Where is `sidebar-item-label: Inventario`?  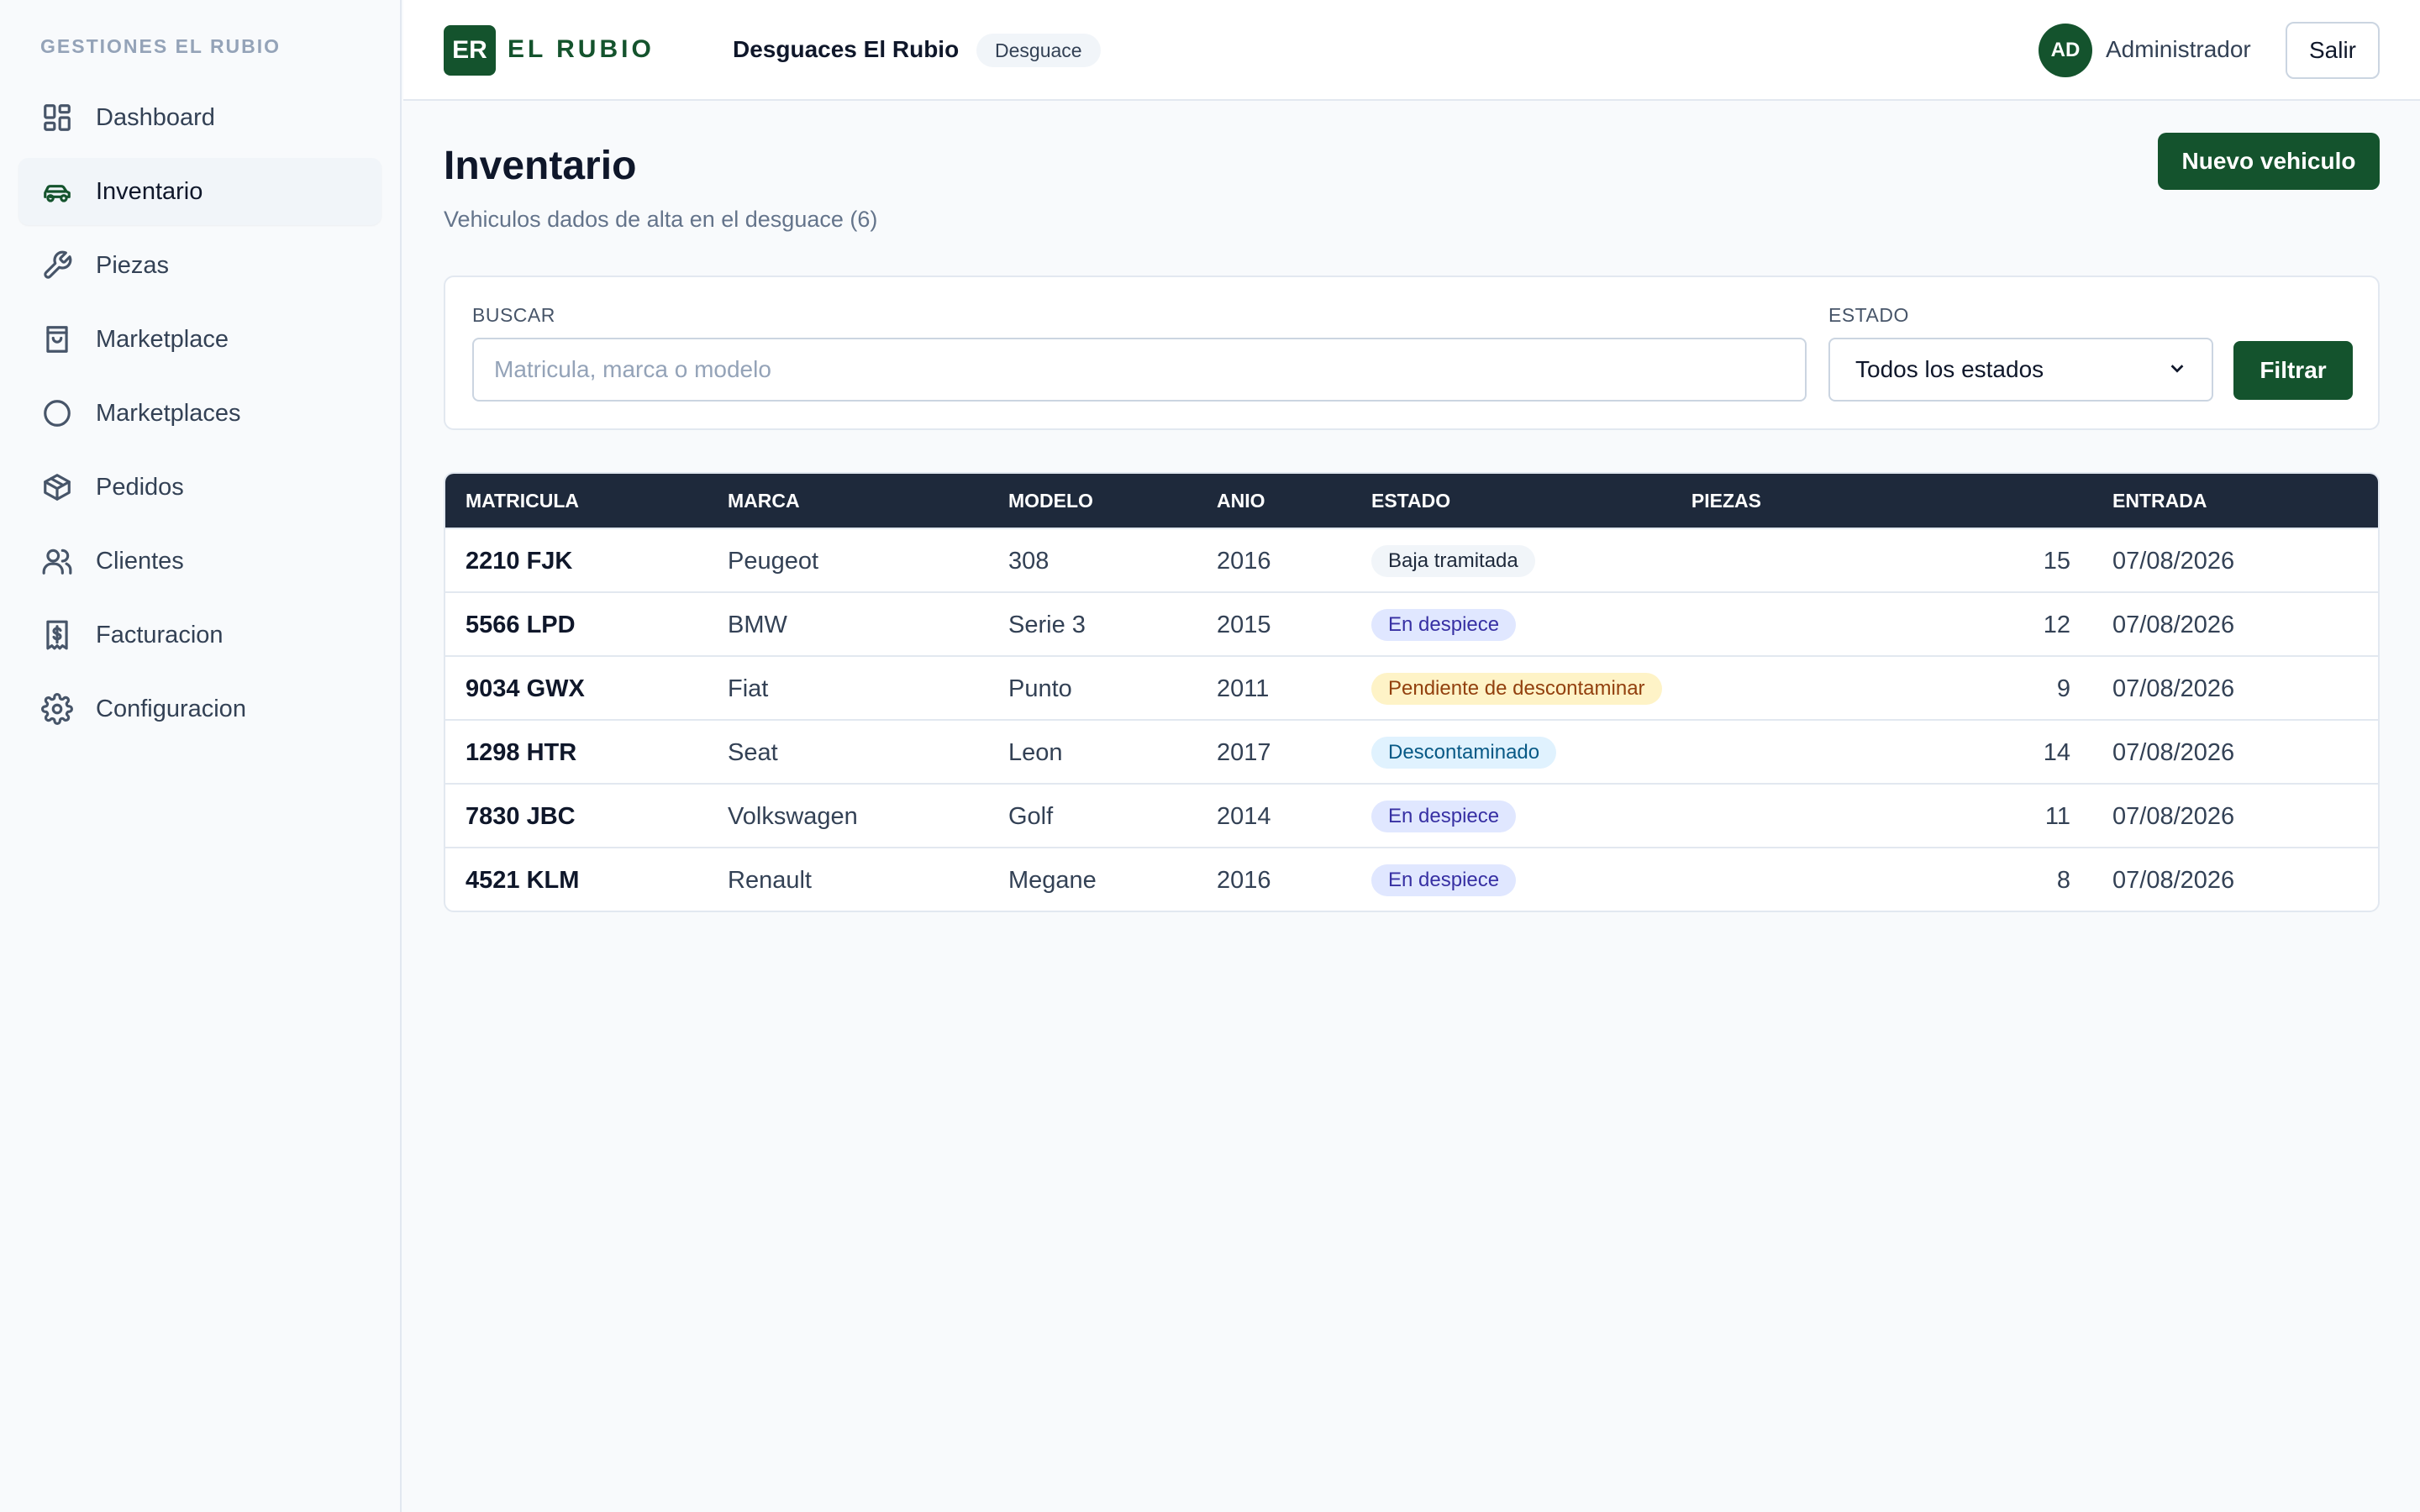 sidebar-item-label: Inventario is located at coordinates (149, 191).